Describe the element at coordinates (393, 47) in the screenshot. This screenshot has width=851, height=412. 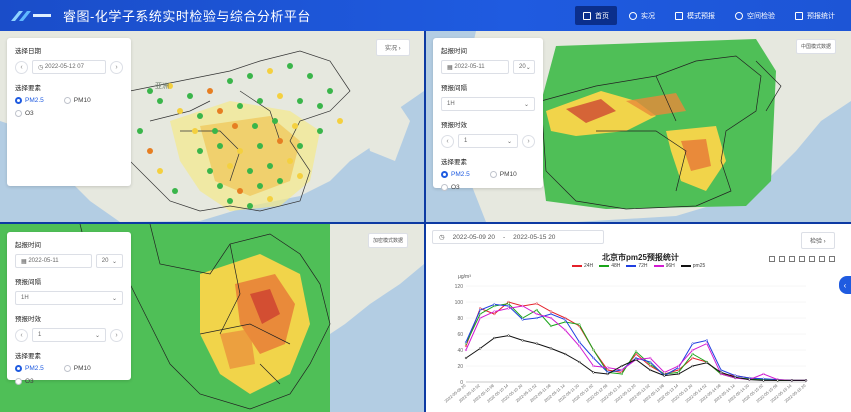
I see `observation-button: 实况 ›` at that location.